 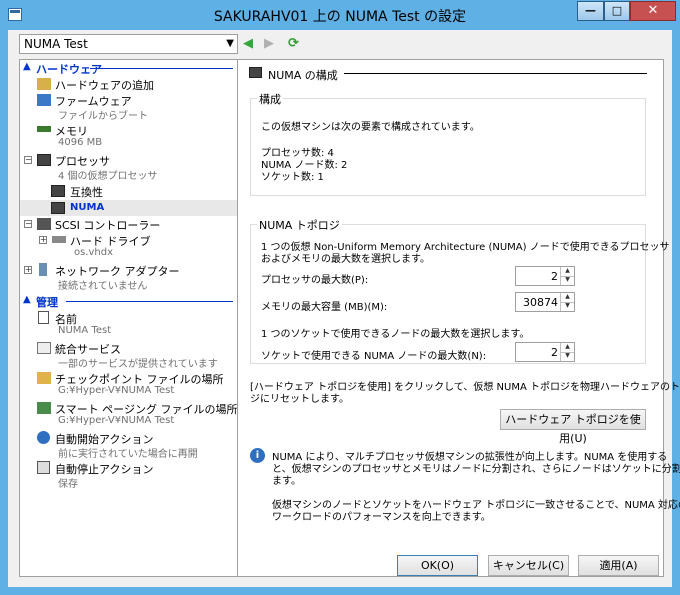 What do you see at coordinates (545, 352) in the screenshot?
I see `max-nodes-stepper: 2 ▲ ▼` at bounding box center [545, 352].